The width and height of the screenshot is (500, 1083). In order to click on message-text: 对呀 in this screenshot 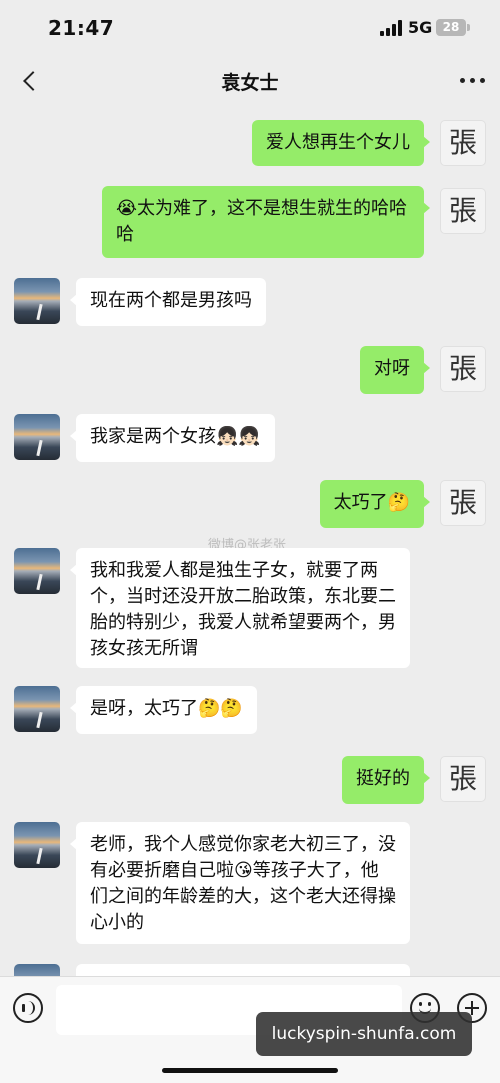, I will do `click(392, 368)`.